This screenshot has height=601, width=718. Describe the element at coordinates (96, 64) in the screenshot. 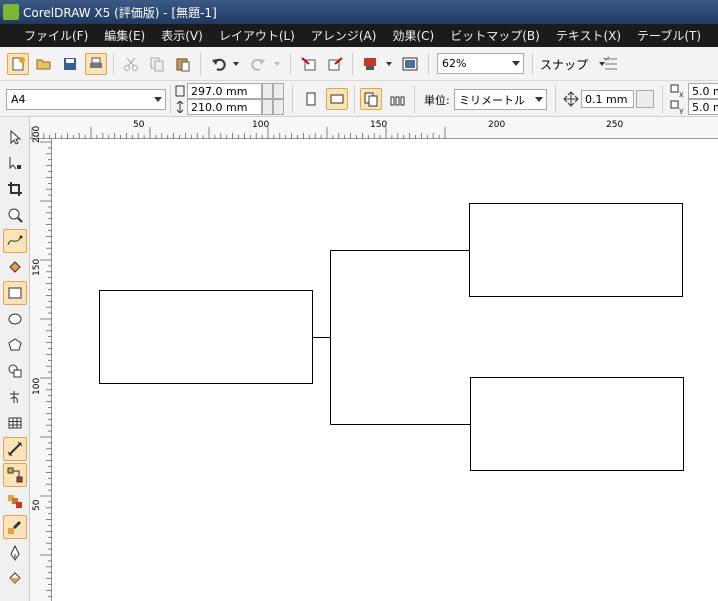

I see `print-icon` at that location.